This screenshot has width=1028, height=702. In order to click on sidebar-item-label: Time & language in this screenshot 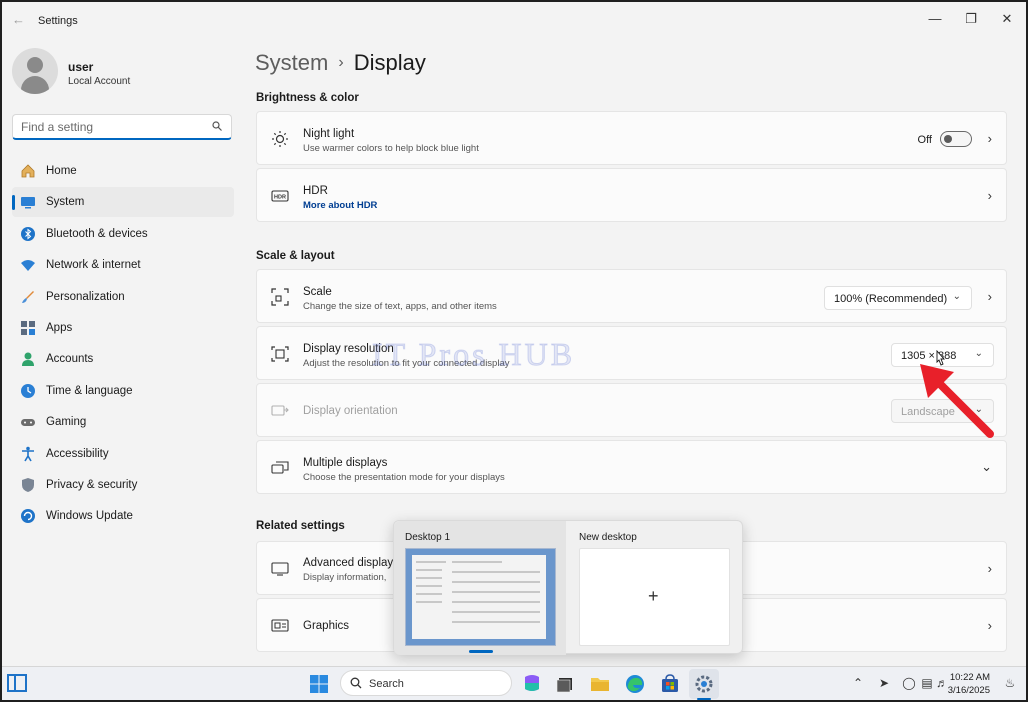, I will do `click(89, 390)`.